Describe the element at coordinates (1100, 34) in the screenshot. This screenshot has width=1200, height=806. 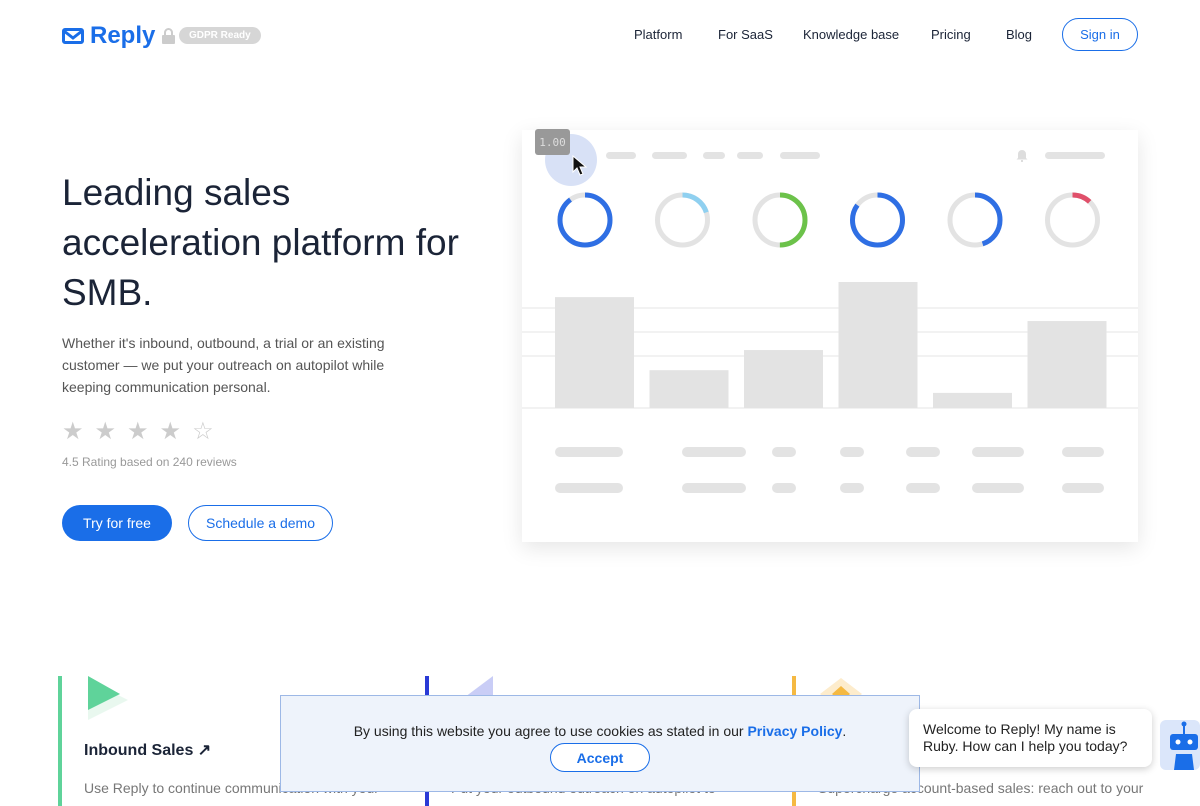
I see `sign-in-button: Sign in` at that location.